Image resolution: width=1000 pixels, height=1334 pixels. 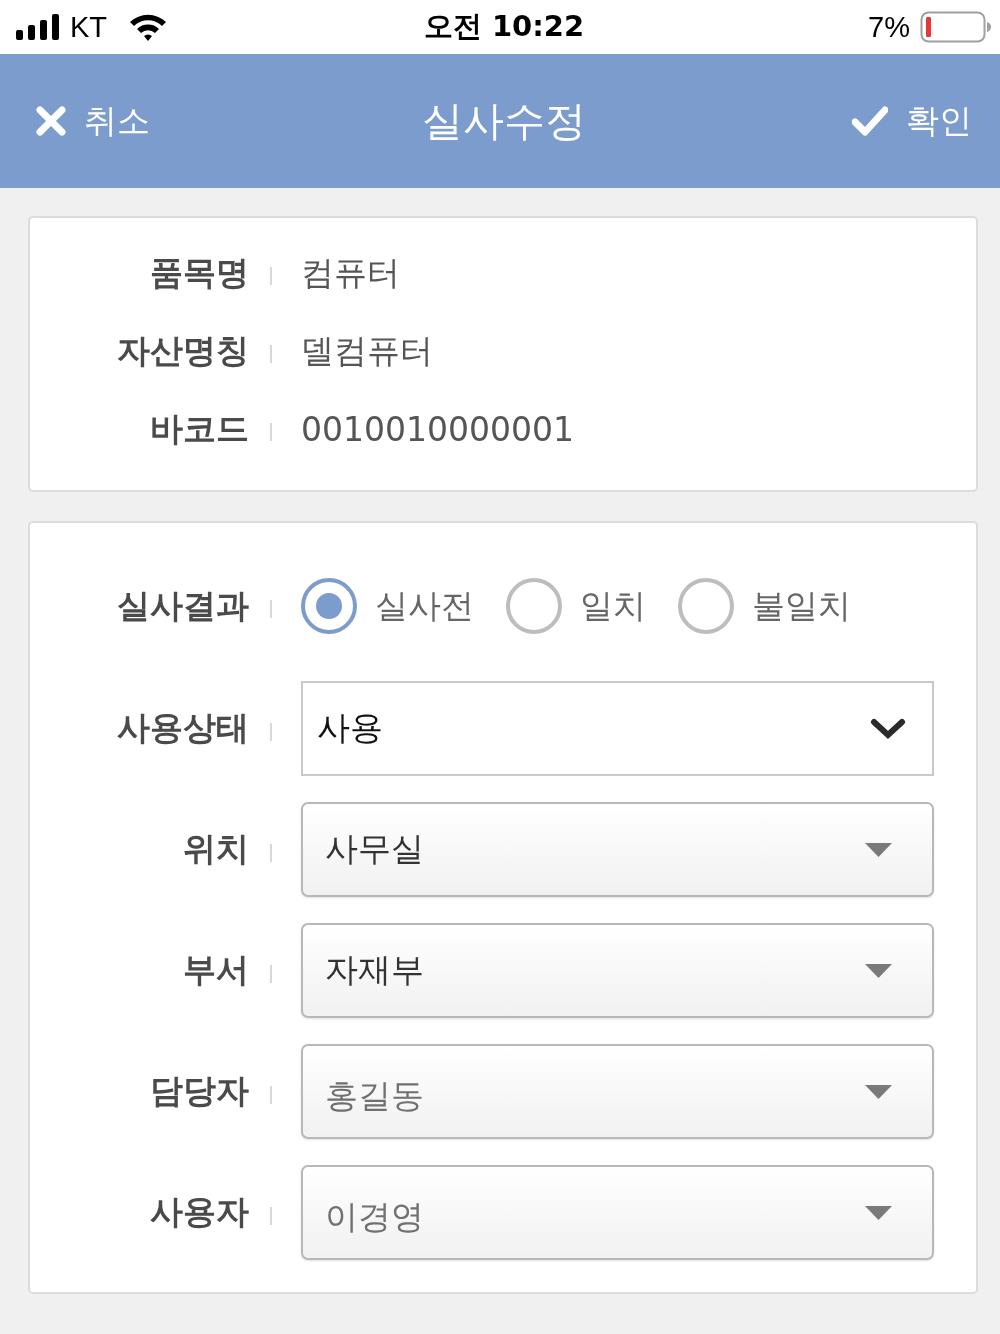 I want to click on check-icon, so click(x=870, y=121).